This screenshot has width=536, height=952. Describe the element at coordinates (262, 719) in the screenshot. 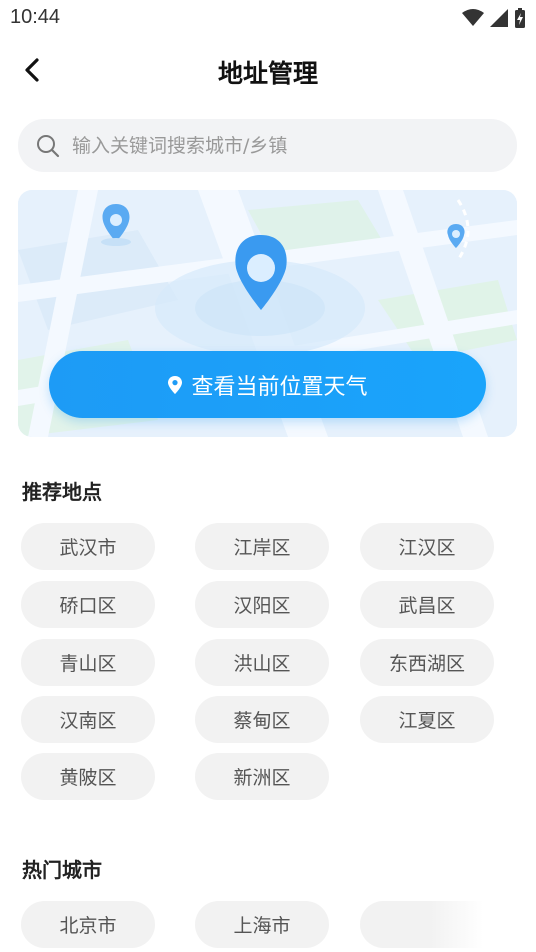

I see `location-chip: 蔡甸区` at that location.